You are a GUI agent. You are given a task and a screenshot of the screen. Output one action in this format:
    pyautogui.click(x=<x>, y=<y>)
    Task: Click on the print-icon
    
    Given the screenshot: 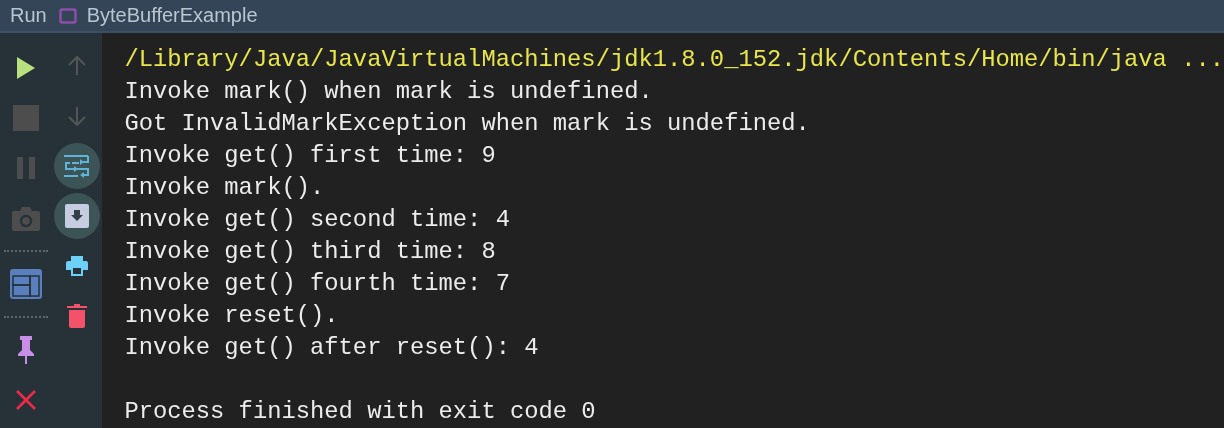 What is the action you would take?
    pyautogui.click(x=76, y=266)
    